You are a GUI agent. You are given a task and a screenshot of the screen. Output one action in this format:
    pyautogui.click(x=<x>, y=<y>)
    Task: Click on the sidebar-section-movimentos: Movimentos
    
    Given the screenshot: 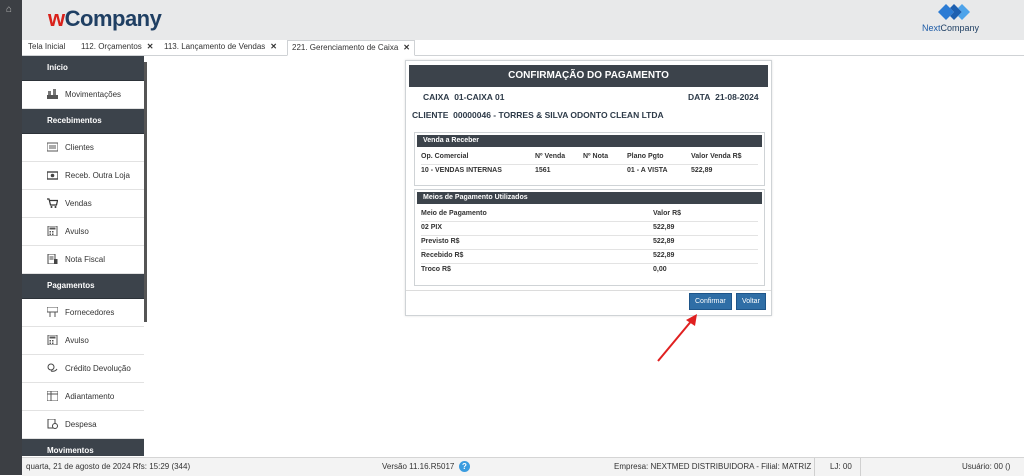 What is the action you would take?
    pyautogui.click(x=83, y=447)
    